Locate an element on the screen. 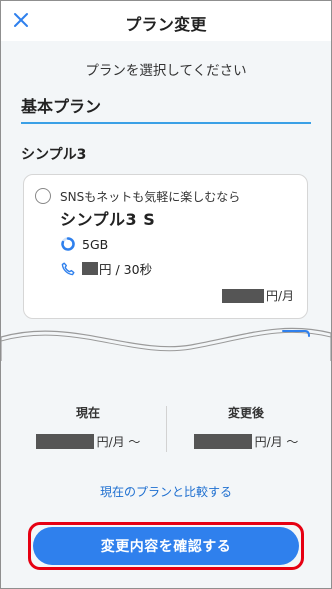  top-bar: プラン変更 is located at coordinates (166, 21).